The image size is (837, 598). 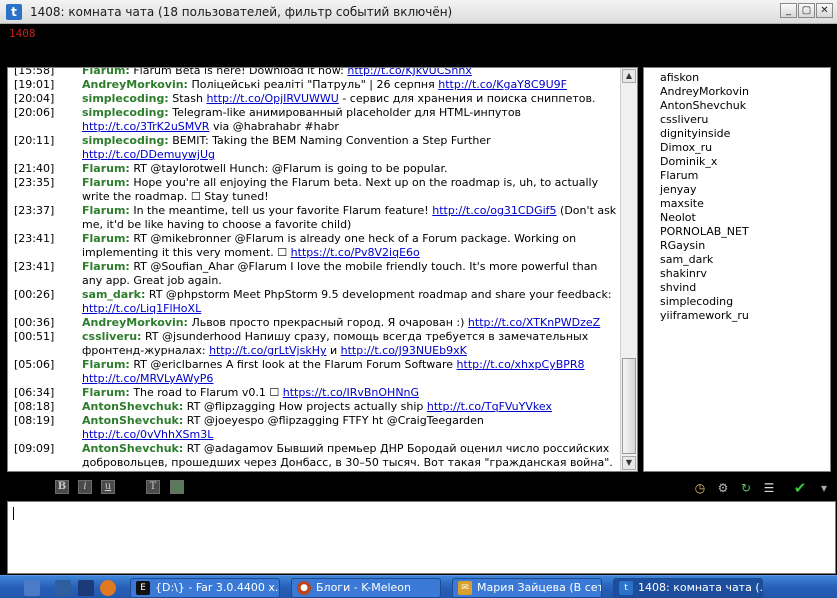 I want to click on send-icon: ✔, so click(x=800, y=488).